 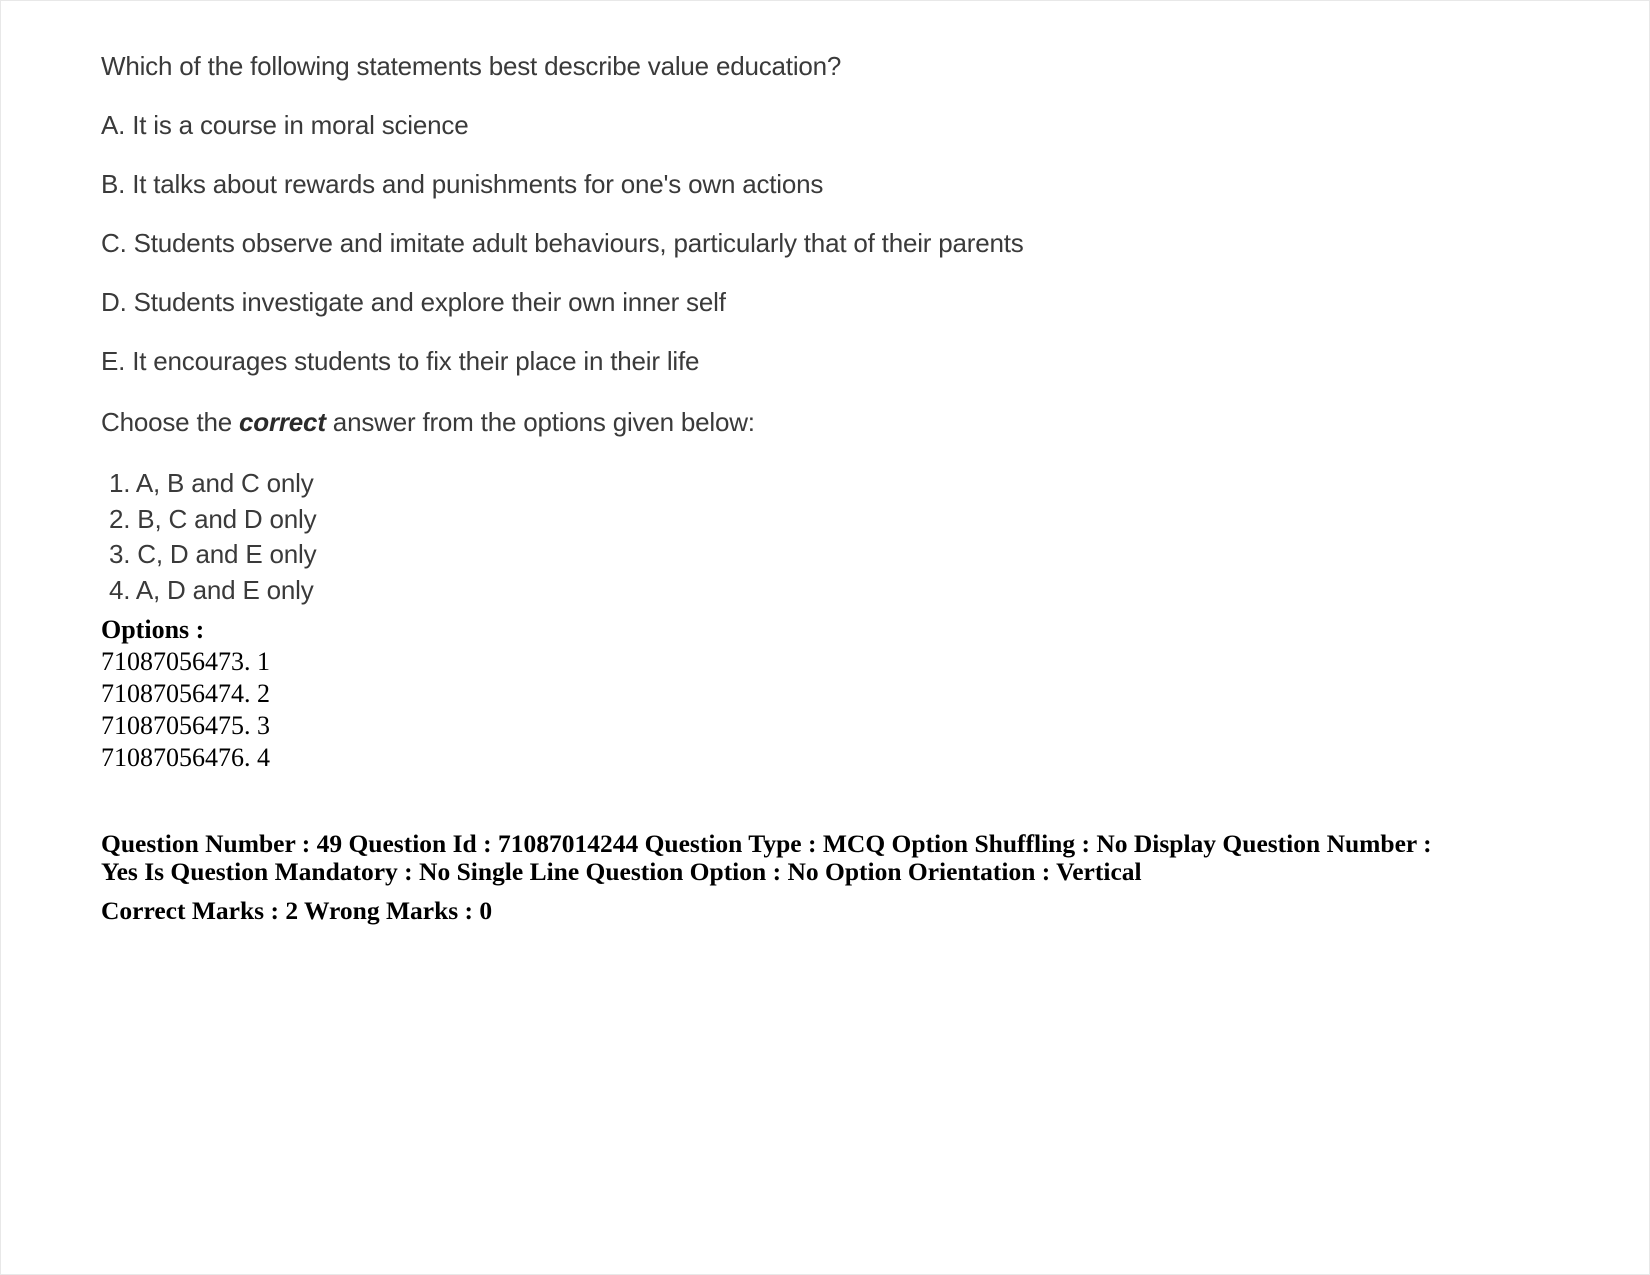 I want to click on answer-choice-1: 1. A, B and C only, so click(x=790, y=484).